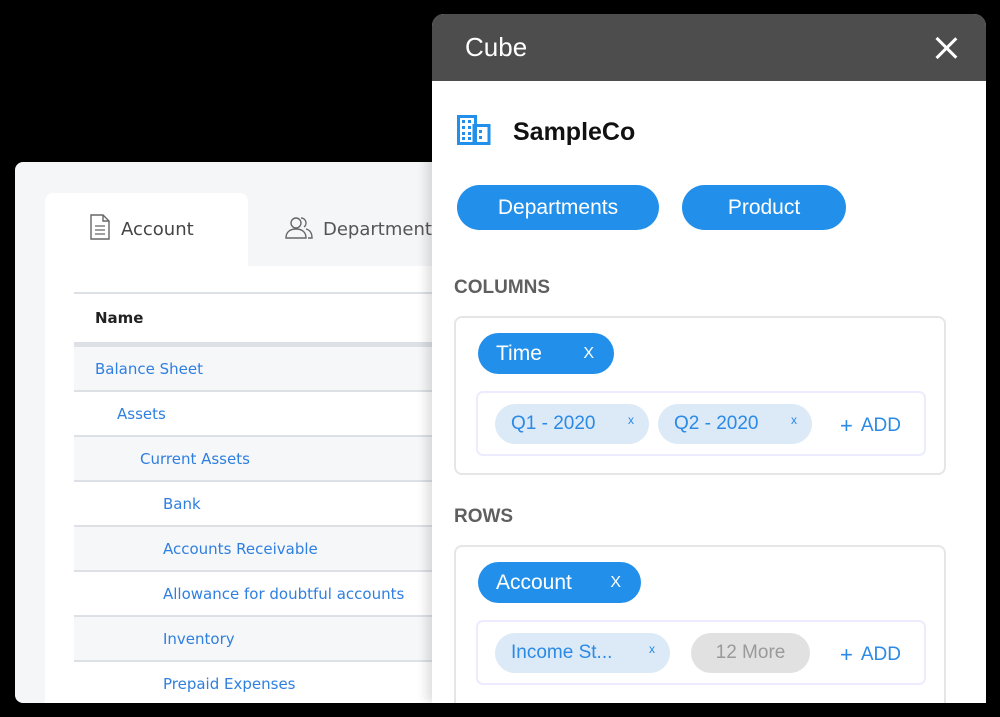  I want to click on tree-row: Current Assets, so click(264, 459).